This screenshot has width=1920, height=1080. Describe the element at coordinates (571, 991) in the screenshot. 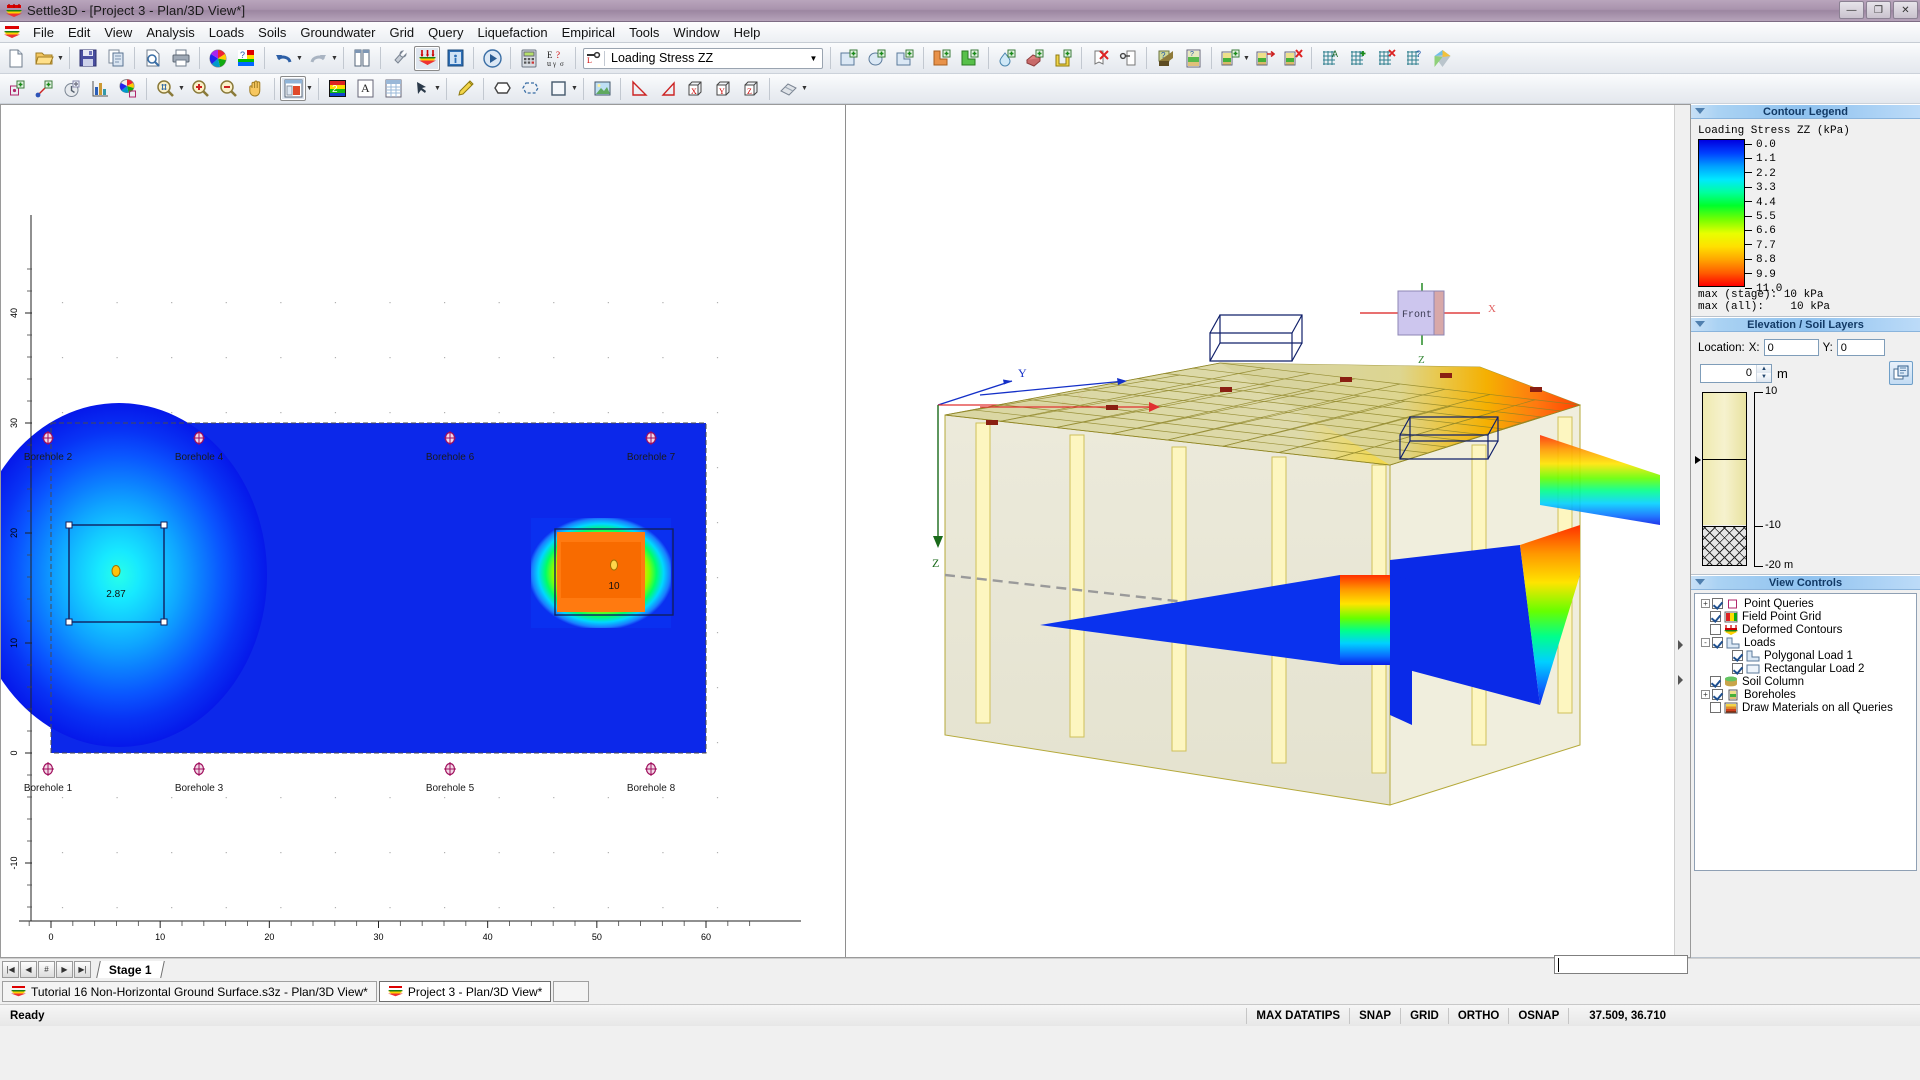

I see `window-tab-overflow` at that location.